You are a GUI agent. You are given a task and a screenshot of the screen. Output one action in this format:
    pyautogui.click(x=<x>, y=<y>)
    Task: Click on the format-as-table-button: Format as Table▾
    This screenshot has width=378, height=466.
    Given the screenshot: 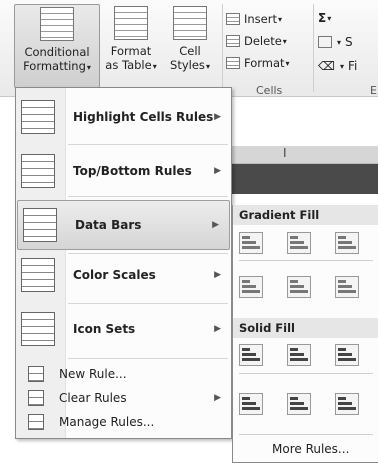 What is the action you would take?
    pyautogui.click(x=131, y=46)
    